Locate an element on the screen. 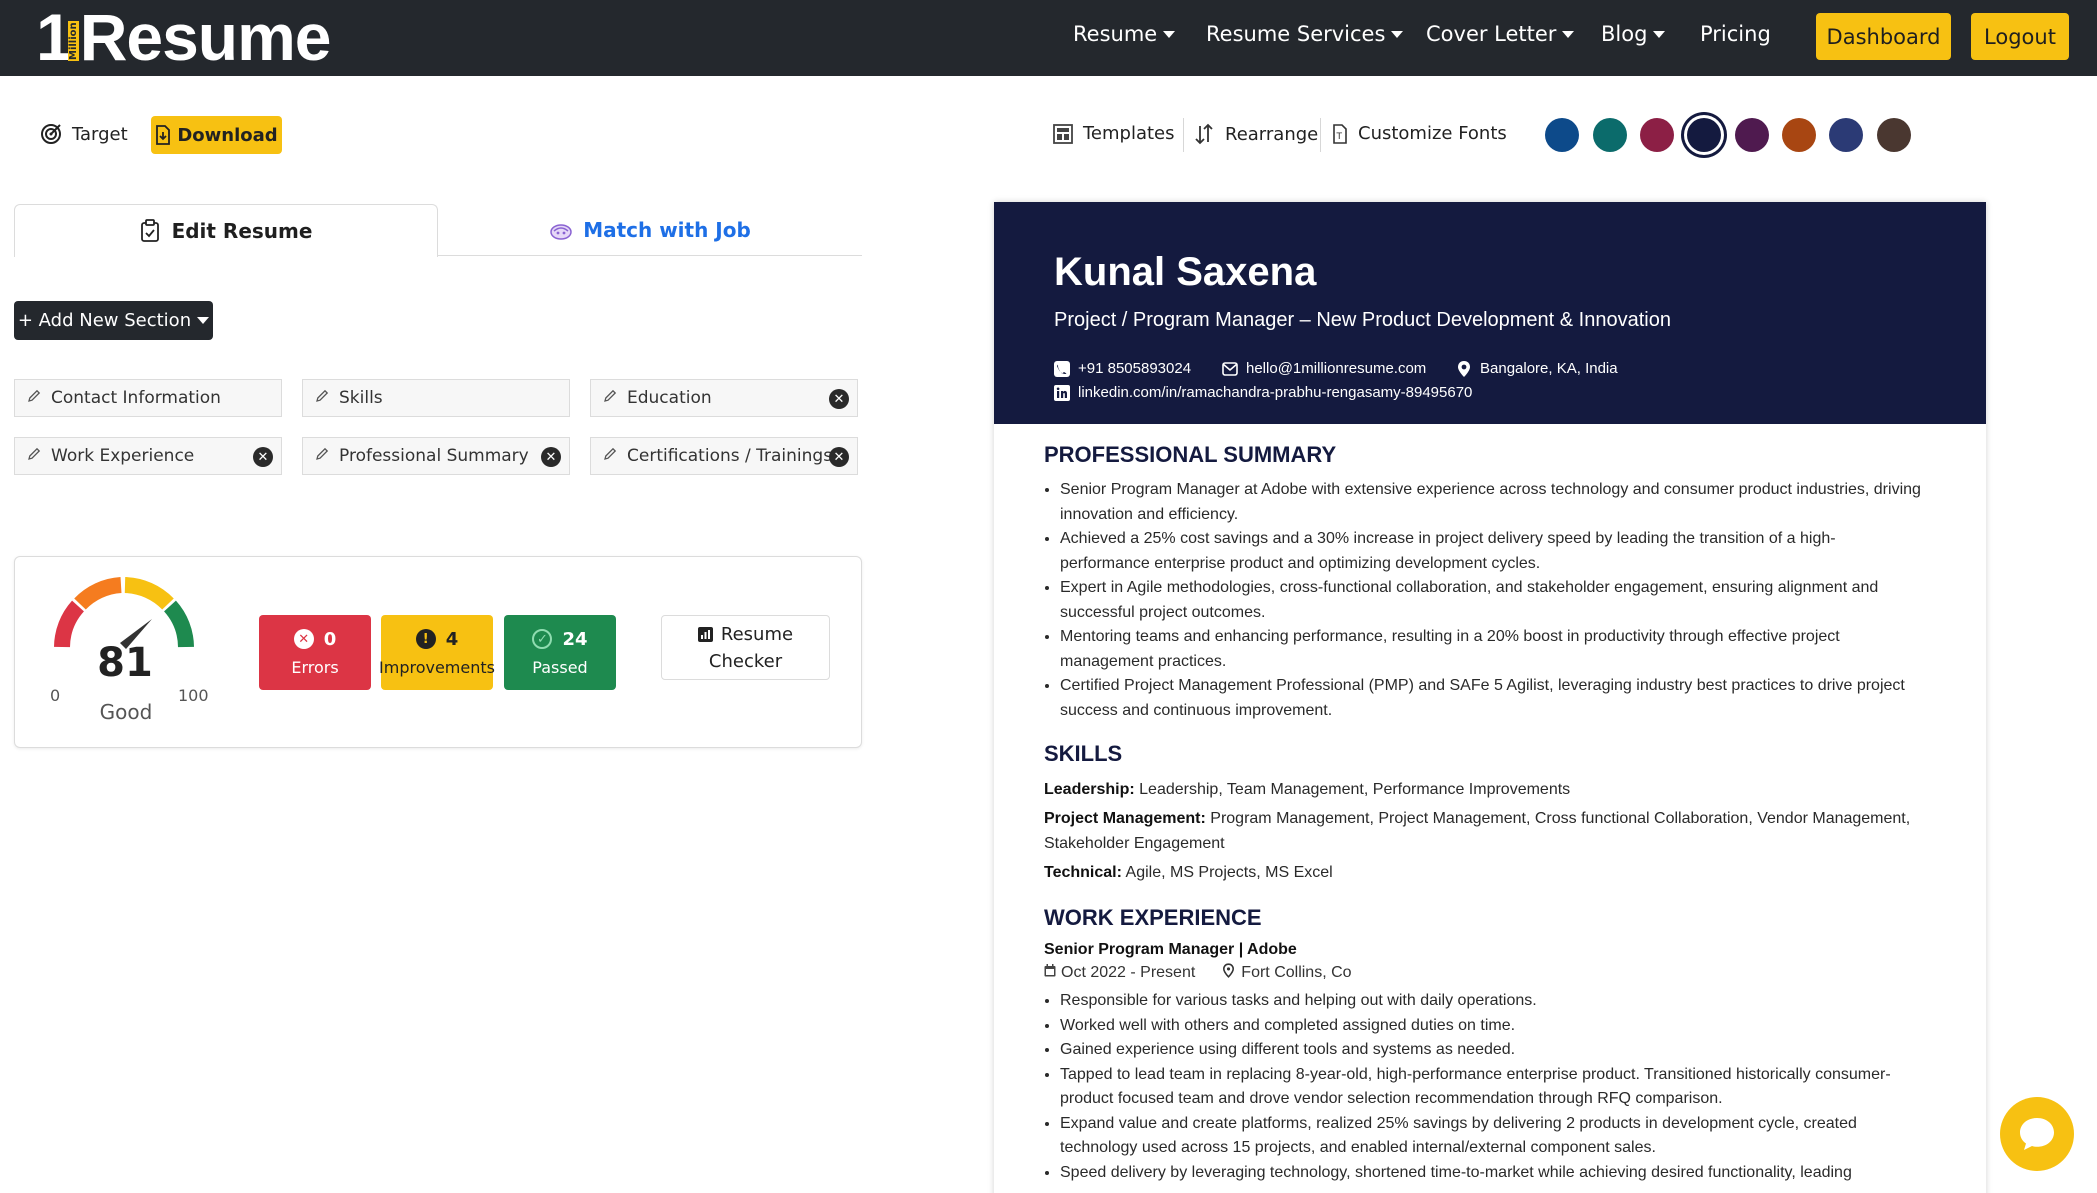 The height and width of the screenshot is (1193, 2097). tab-edit-resume: Edit Resume is located at coordinates (226, 230).